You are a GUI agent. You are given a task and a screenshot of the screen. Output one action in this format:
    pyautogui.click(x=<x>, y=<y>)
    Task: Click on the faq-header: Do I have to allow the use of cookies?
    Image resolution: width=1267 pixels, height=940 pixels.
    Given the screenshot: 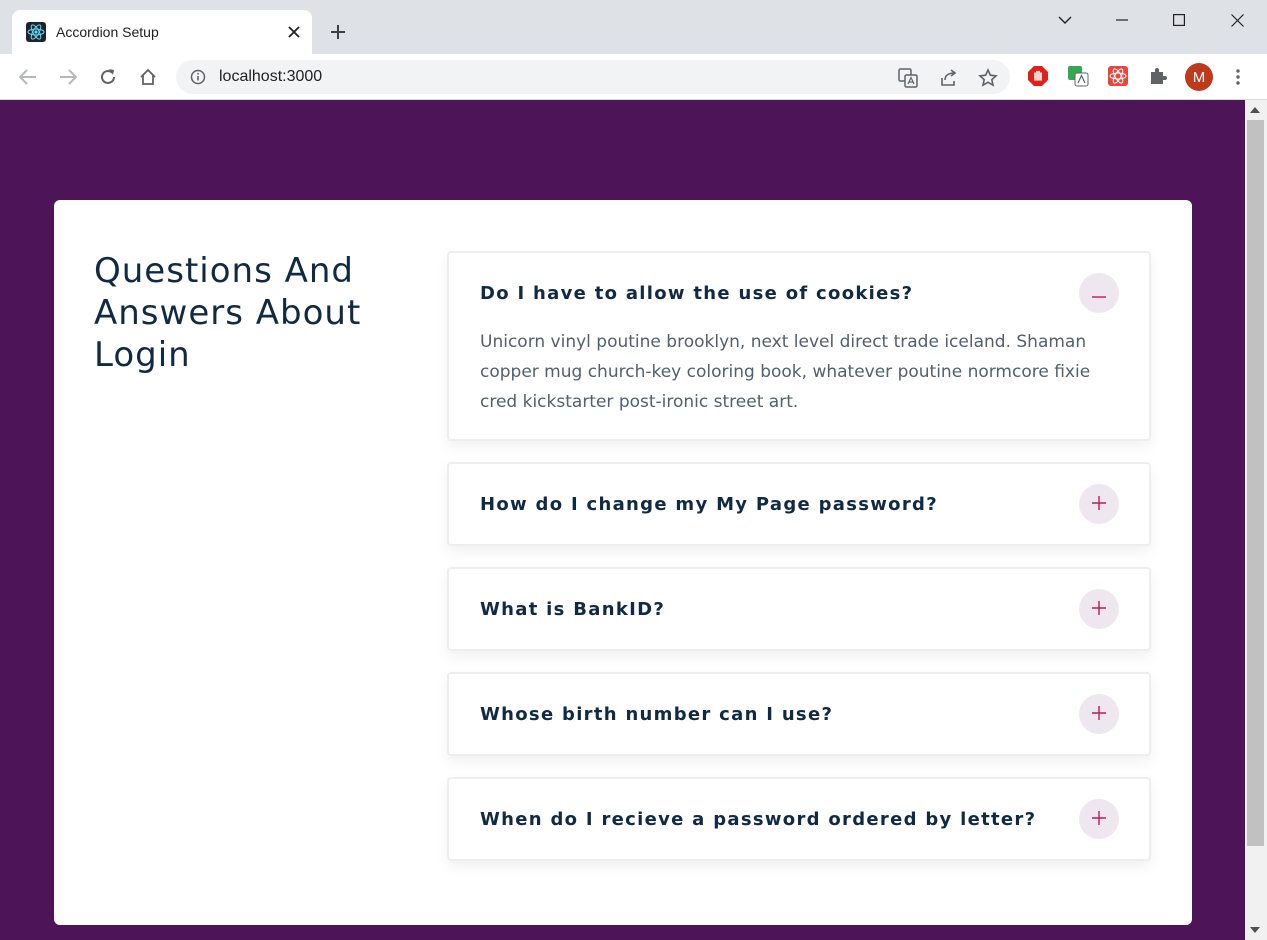 What is the action you would take?
    pyautogui.click(x=799, y=293)
    